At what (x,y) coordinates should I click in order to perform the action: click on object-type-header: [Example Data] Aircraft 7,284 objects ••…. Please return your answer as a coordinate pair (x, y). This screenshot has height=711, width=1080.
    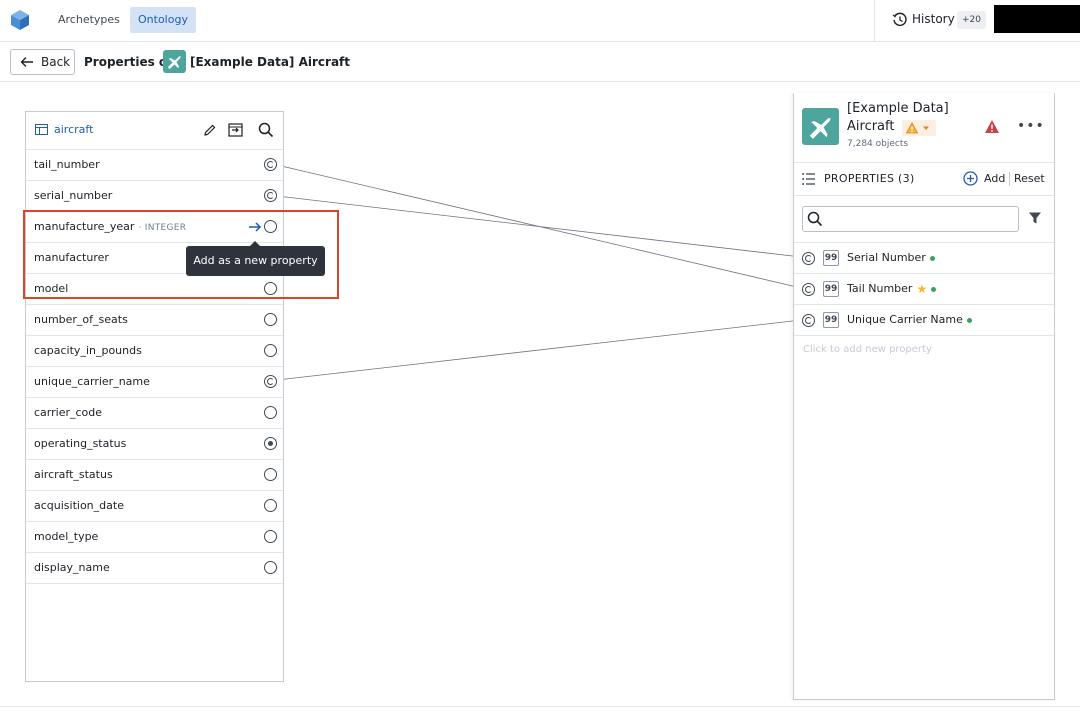
    Looking at the image, I should click on (924, 128).